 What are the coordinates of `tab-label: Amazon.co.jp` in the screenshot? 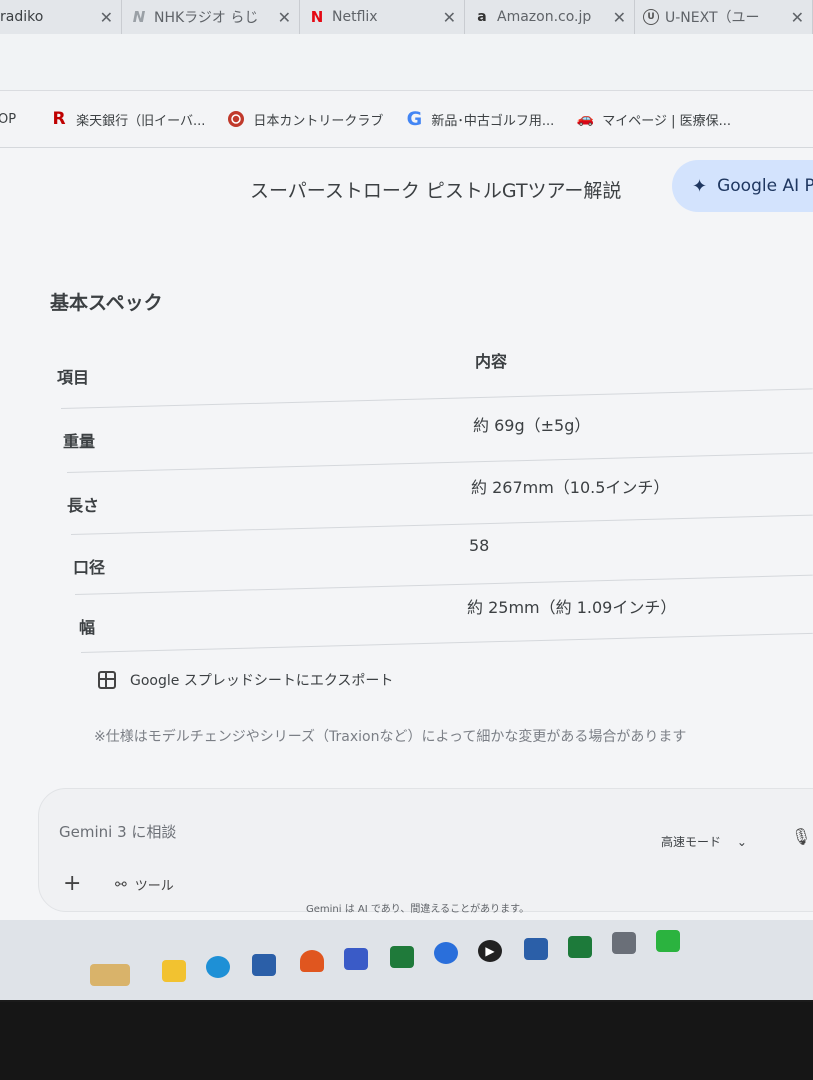 It's located at (544, 17).